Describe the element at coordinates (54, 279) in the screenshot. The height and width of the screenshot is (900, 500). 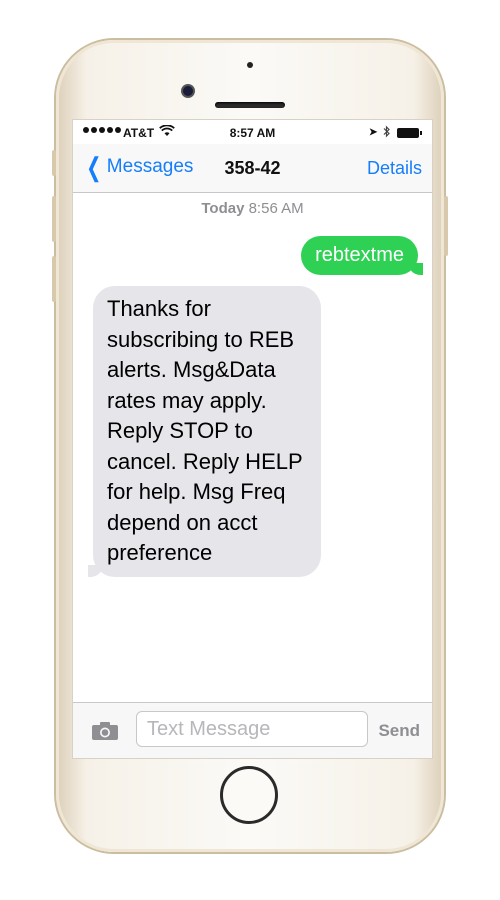
I see `volume-down-button` at that location.